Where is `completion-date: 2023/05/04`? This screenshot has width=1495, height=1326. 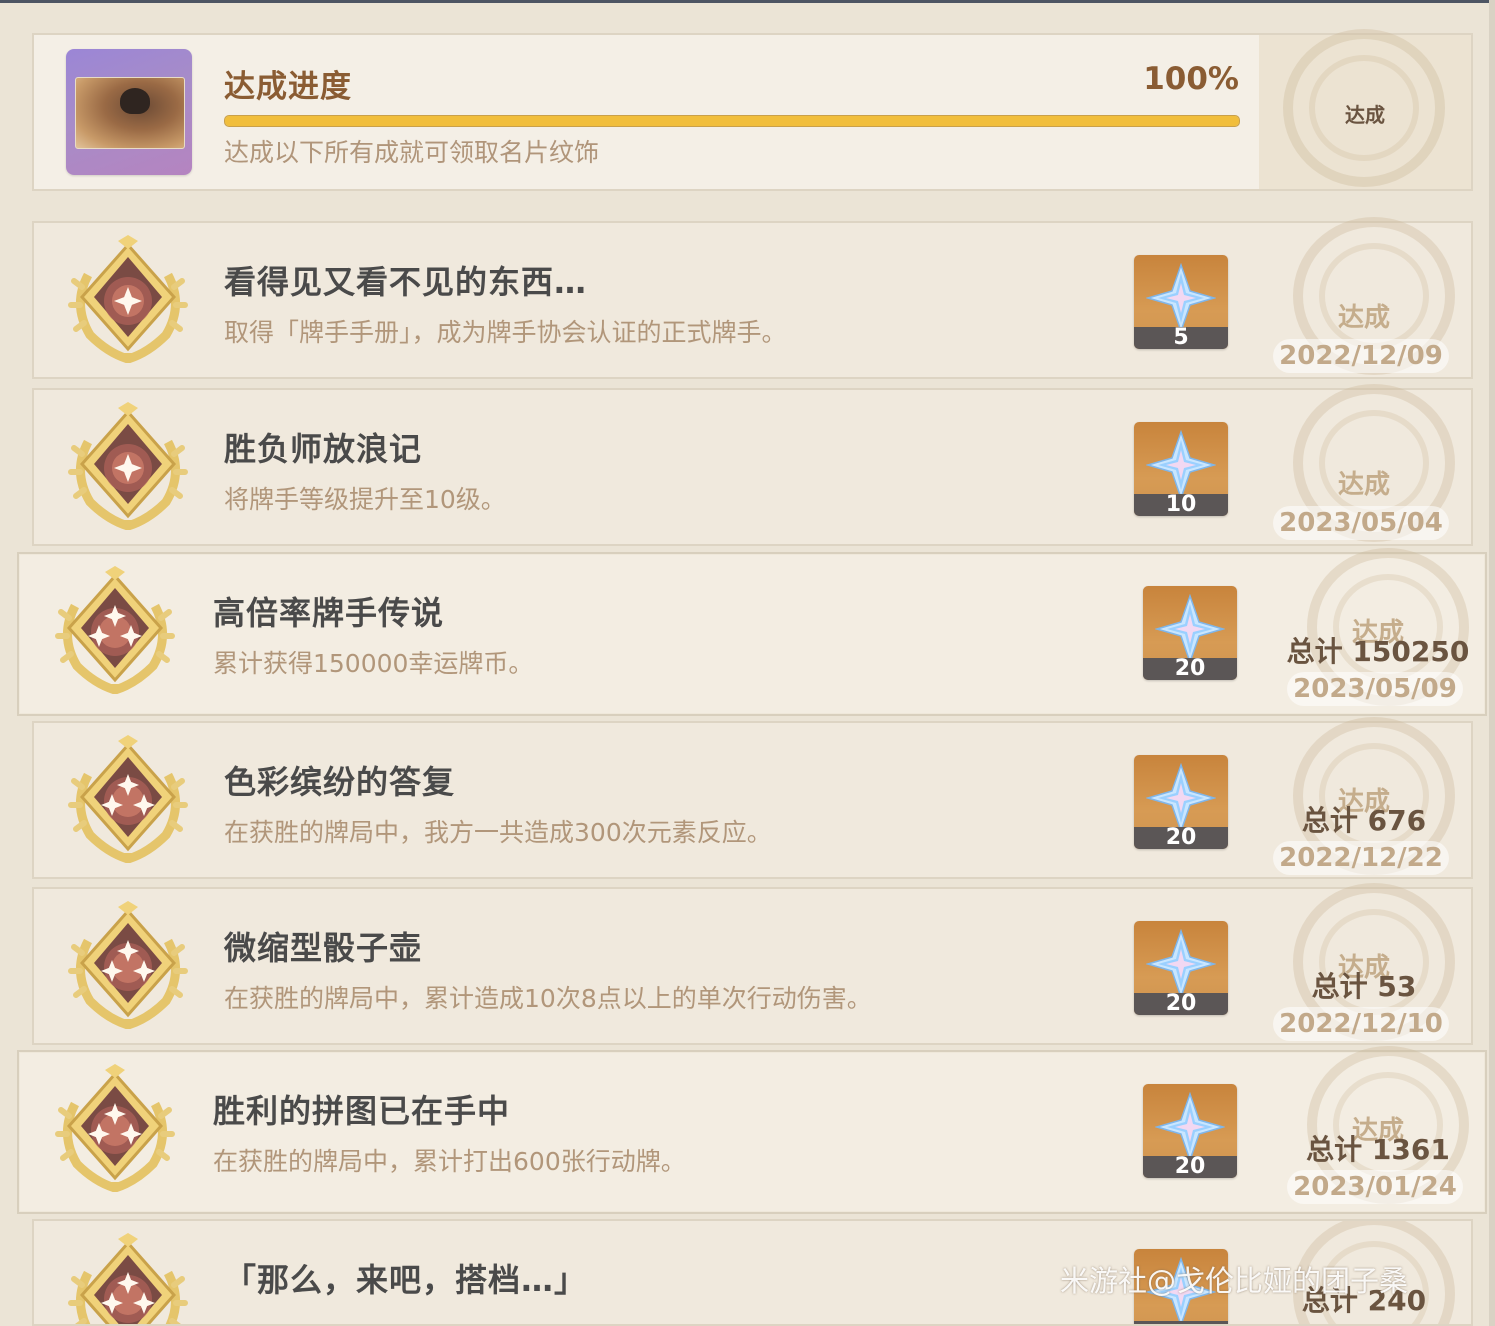 completion-date: 2023/05/04 is located at coordinates (1361, 523).